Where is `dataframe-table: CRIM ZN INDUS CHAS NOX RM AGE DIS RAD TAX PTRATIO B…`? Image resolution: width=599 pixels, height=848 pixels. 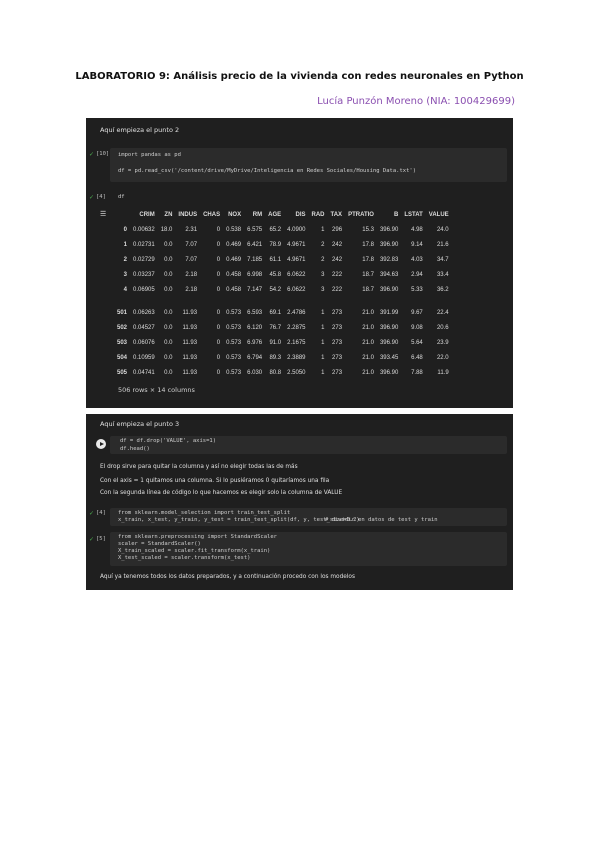 dataframe-table: CRIM ZN INDUS CHAS NOX RM AGE DIS RAD TAX PTRATIO B… is located at coordinates (283, 294).